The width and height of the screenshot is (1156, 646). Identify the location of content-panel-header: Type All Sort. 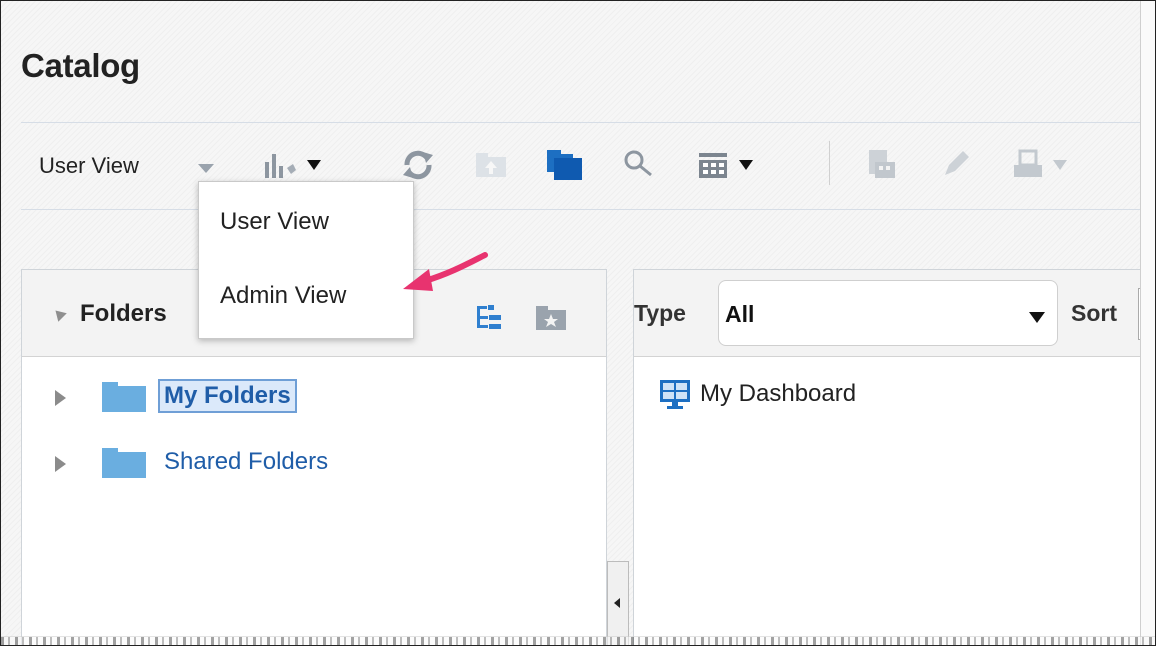
(889, 313).